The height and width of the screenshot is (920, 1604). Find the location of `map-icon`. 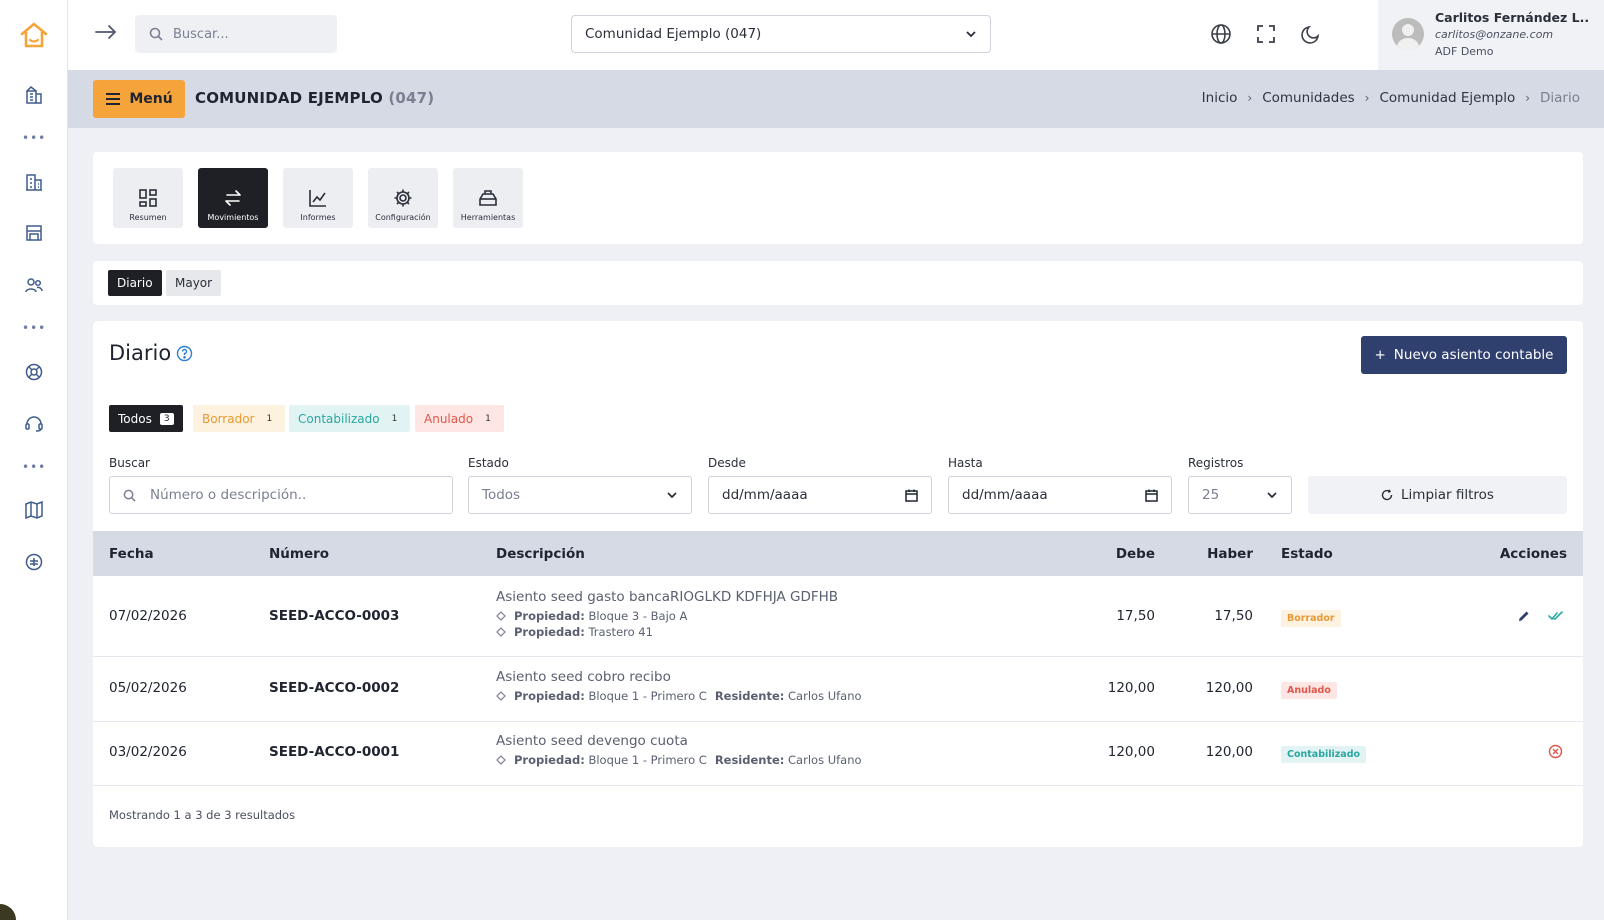

map-icon is located at coordinates (34, 510).